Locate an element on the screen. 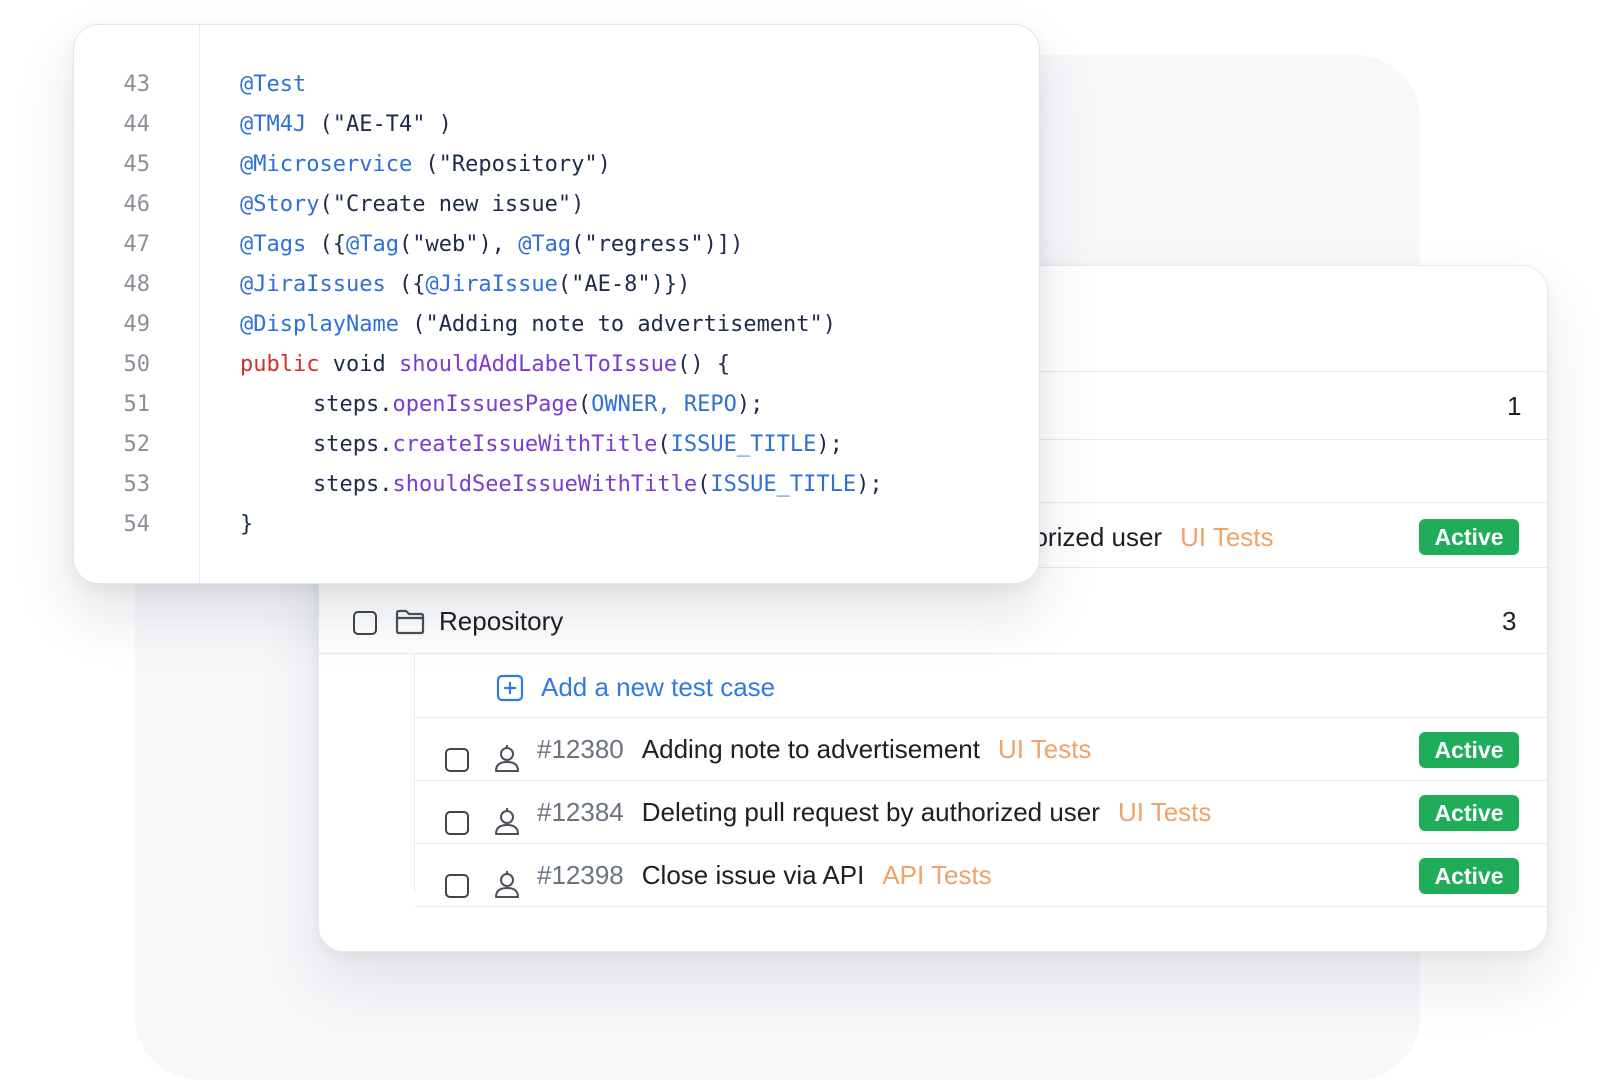  code-line: steps.openIssuesPage(OWNER, REPO); is located at coordinates (561, 405).